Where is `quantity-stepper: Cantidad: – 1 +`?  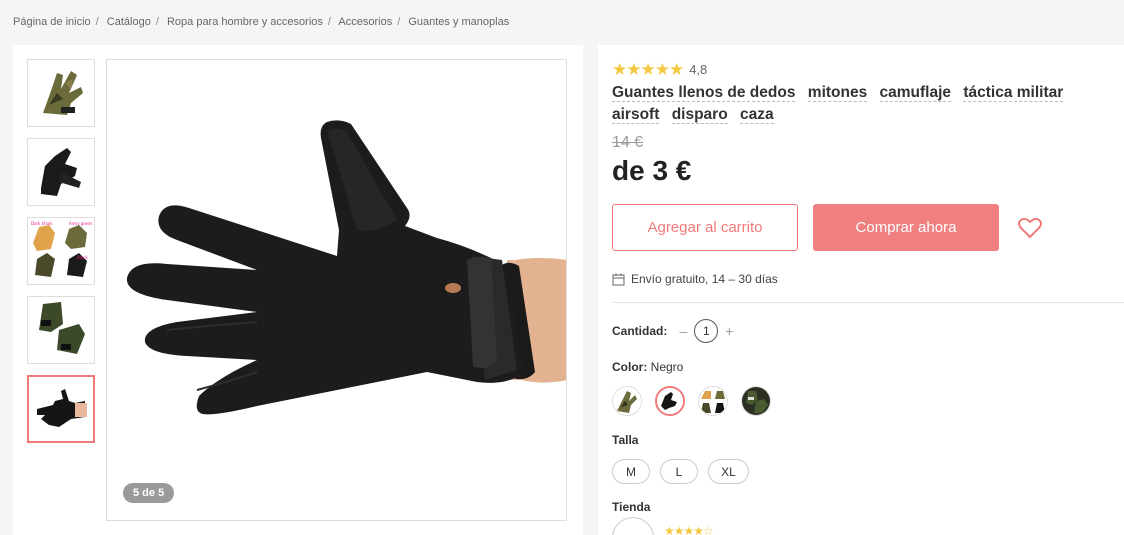
quantity-stepper: Cantidad: – 1 + is located at coordinates (673, 331).